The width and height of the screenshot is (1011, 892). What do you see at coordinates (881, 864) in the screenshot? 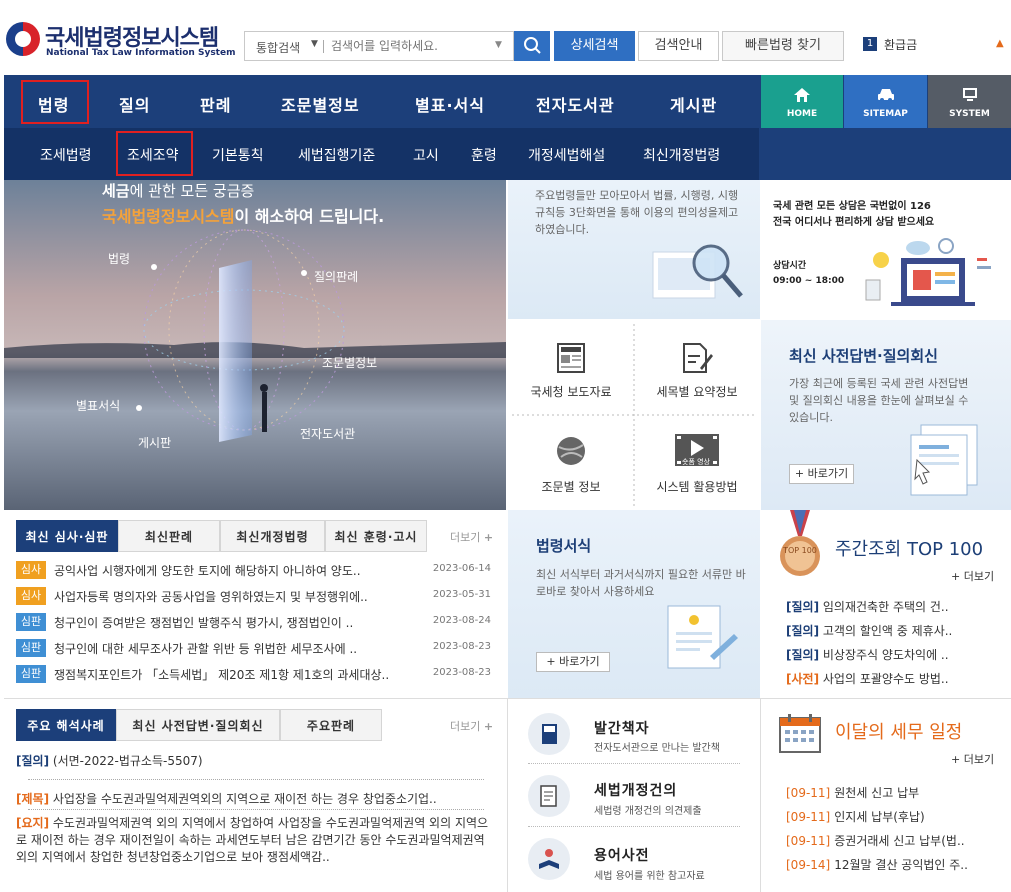
I see `schedule-item: [09-14] 12월말 결산 공익법인 주..` at bounding box center [881, 864].